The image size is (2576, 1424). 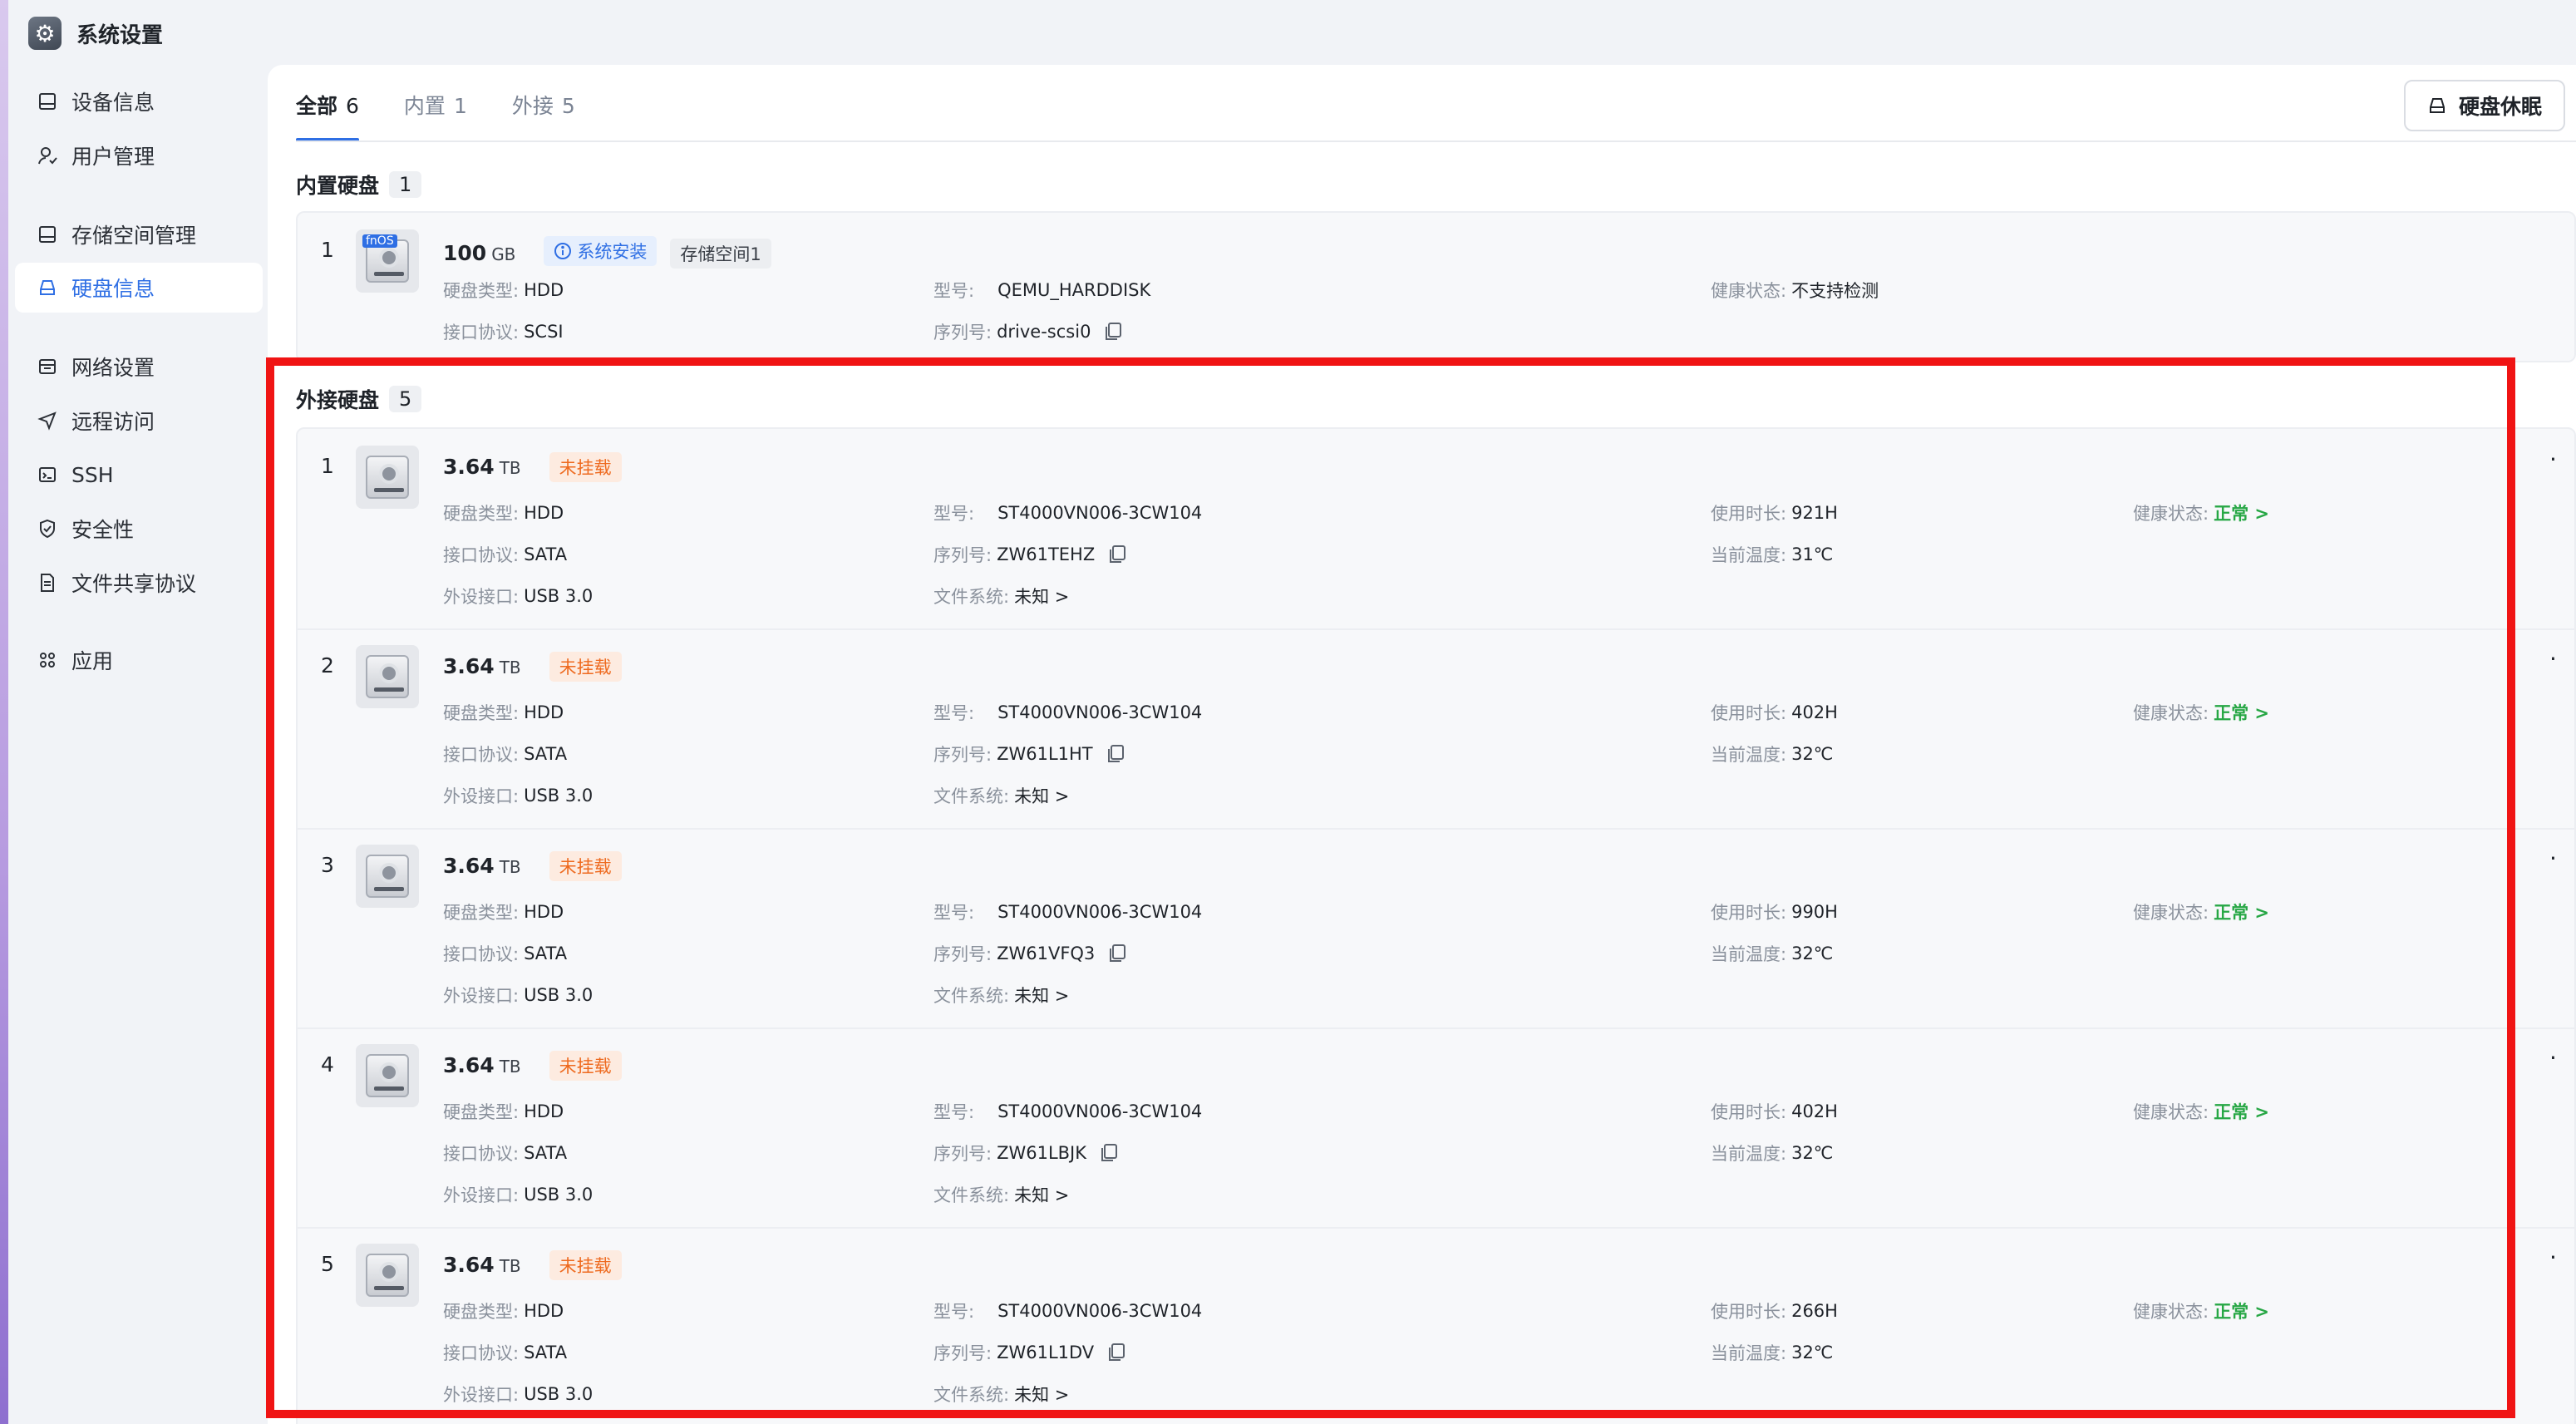 What do you see at coordinates (962, 755) in the screenshot?
I see `field-label: 序列号:` at bounding box center [962, 755].